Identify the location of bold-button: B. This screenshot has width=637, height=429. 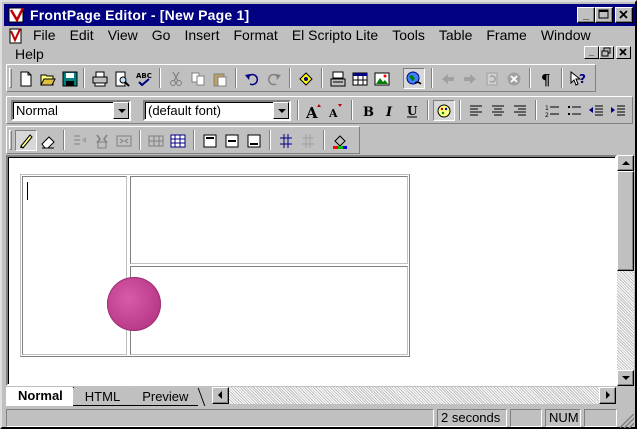
(368, 110).